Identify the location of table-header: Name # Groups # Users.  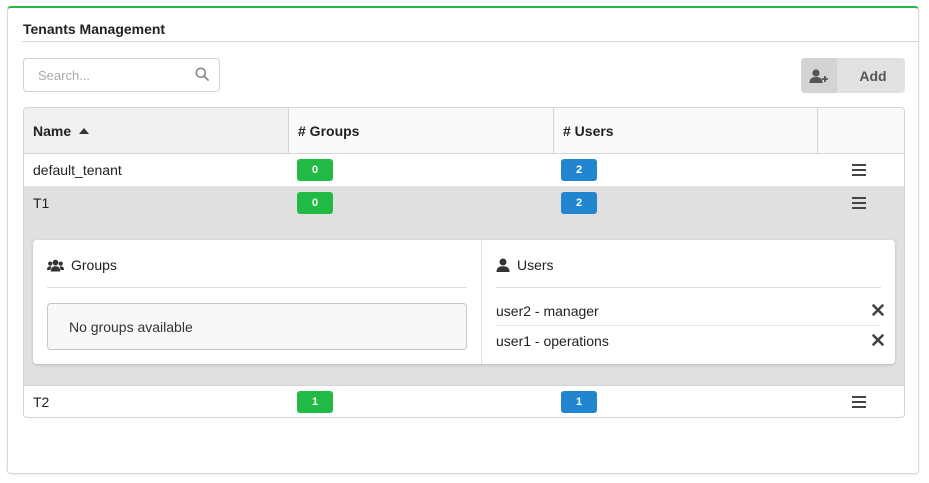
(464, 131).